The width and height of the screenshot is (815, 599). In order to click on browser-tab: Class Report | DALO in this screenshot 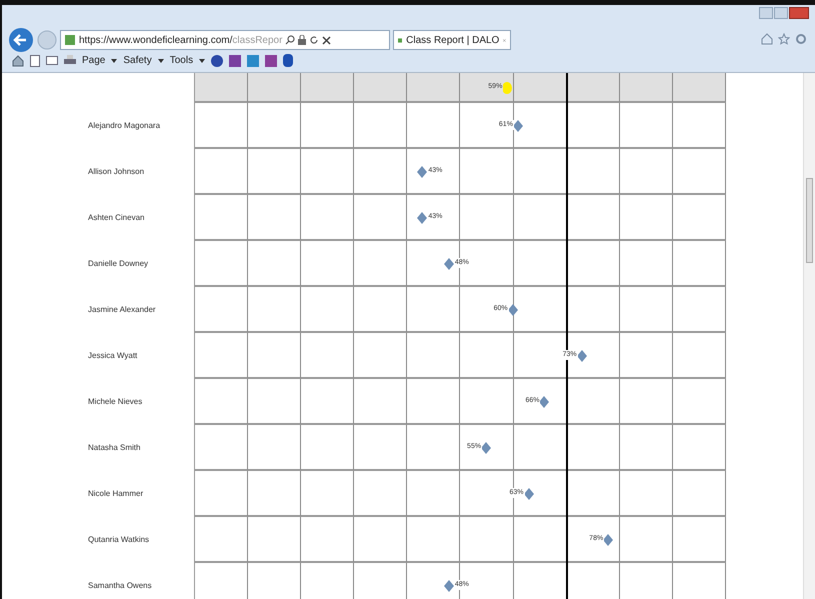, I will do `click(452, 40)`.